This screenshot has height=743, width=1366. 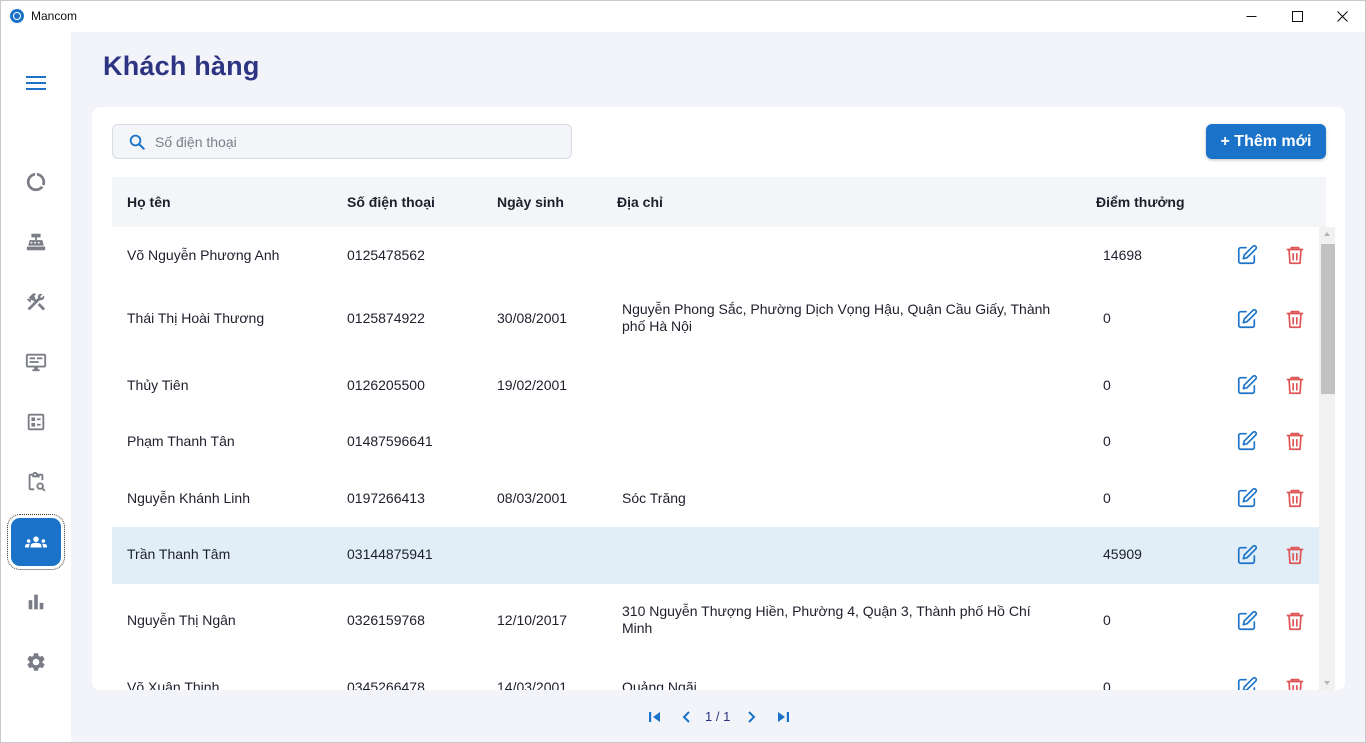 I want to click on maximize-button, so click(x=1297, y=16).